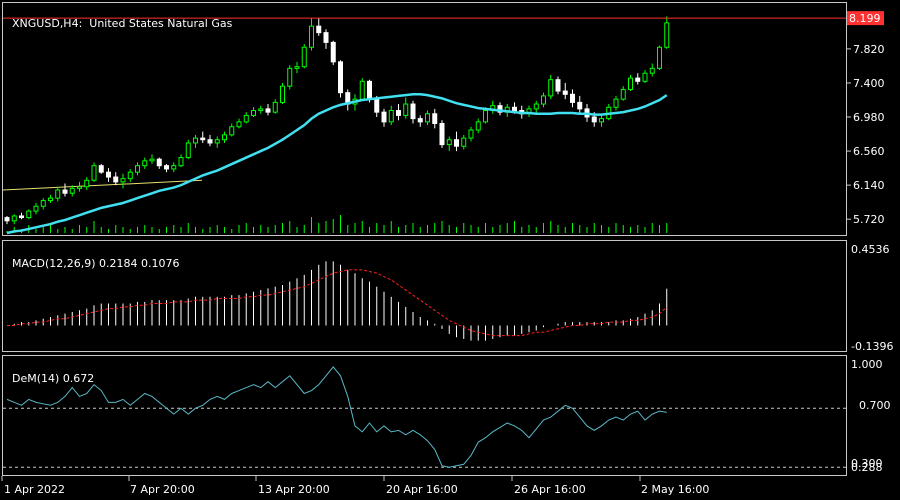  What do you see at coordinates (92, 257) in the screenshot?
I see `macd-label: MACD(12,26,9) 0.2184 0.1076` at bounding box center [92, 257].